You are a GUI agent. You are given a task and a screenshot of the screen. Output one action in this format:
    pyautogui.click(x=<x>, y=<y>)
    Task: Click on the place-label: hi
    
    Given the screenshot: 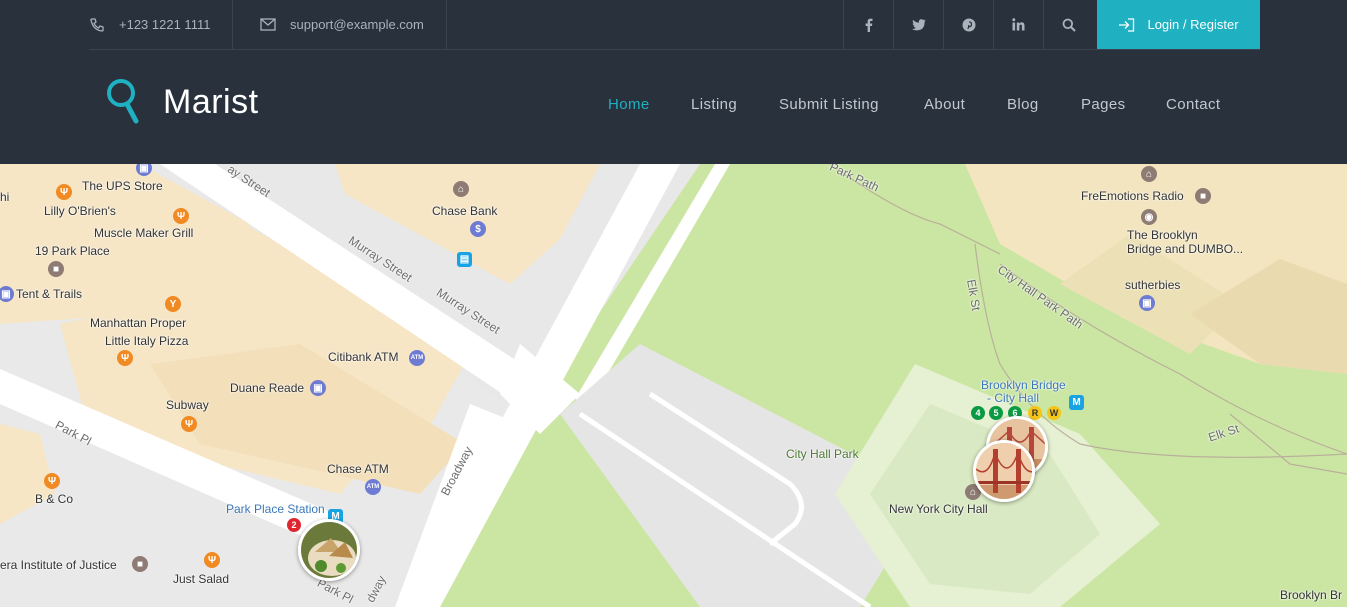 What is the action you would take?
    pyautogui.click(x=5, y=197)
    